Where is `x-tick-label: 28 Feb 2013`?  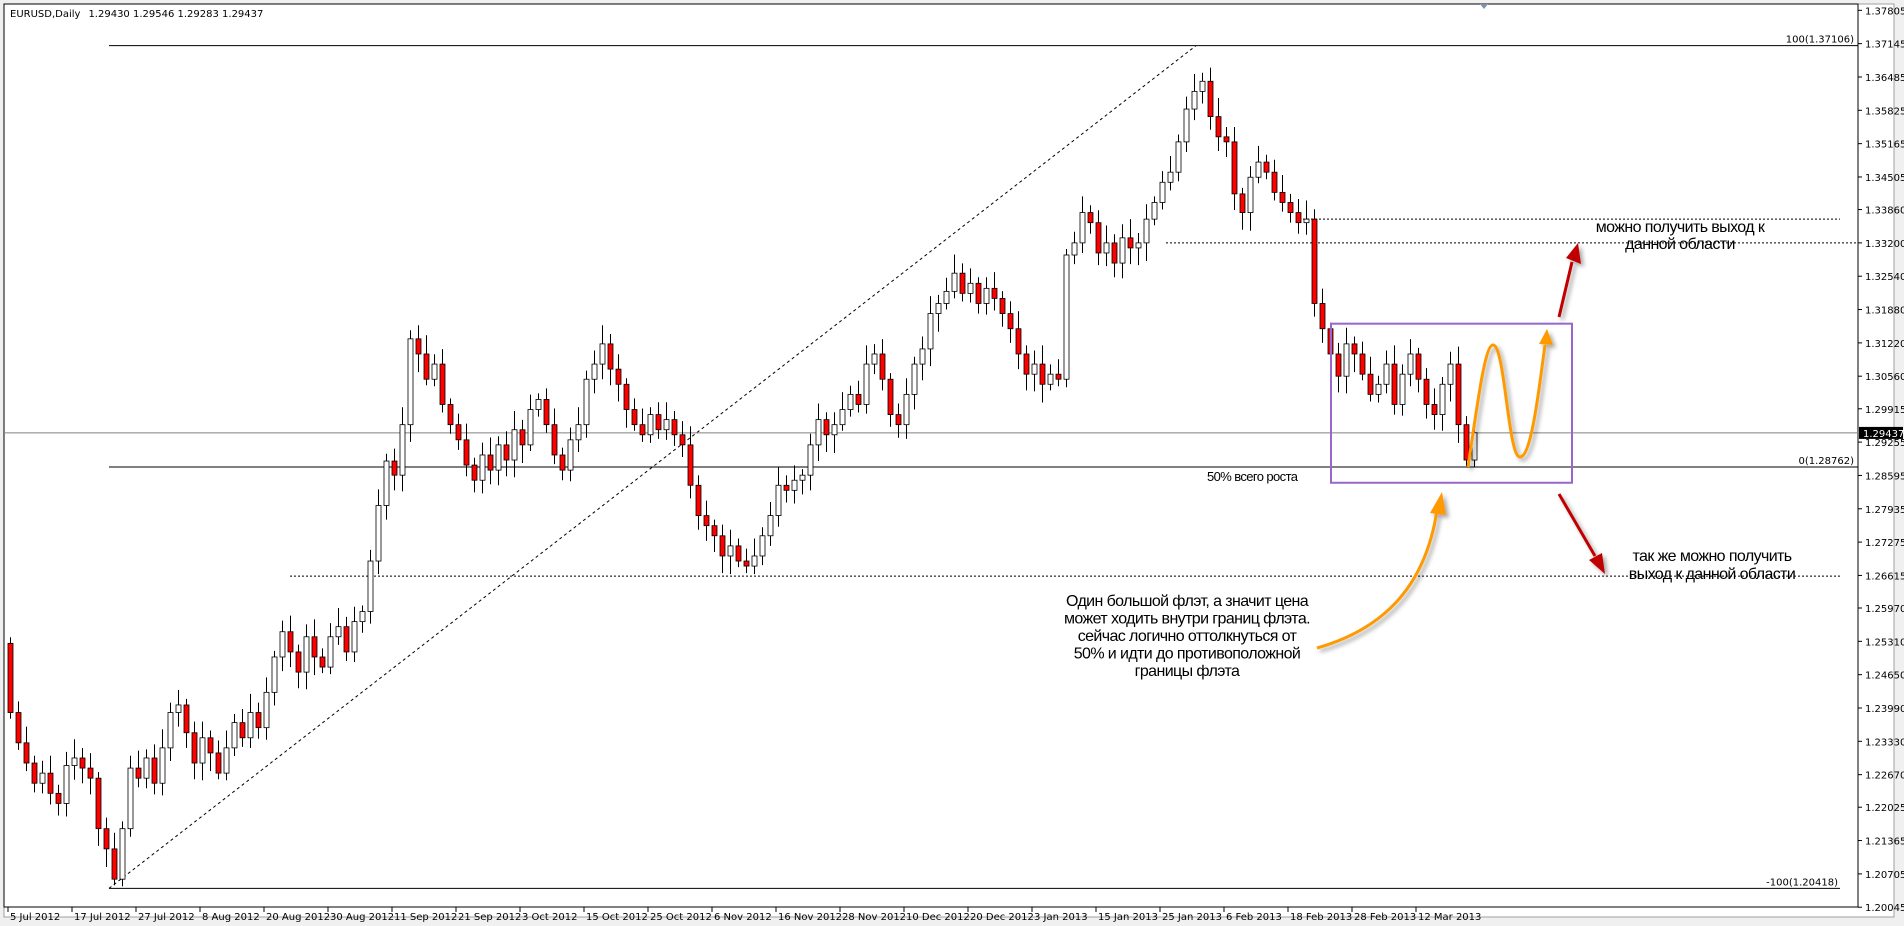
x-tick-label: 28 Feb 2013 is located at coordinates (1385, 917).